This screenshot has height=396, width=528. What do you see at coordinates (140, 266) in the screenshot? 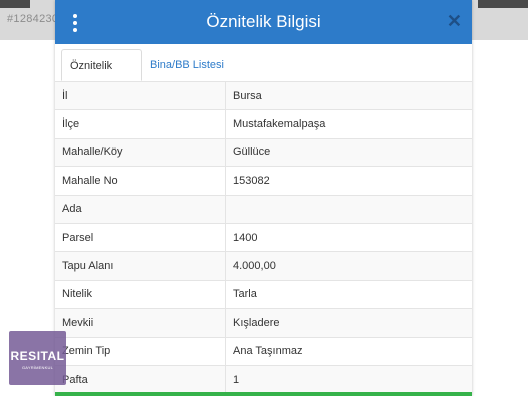
I see `row-label: Tapu Alanı` at bounding box center [140, 266].